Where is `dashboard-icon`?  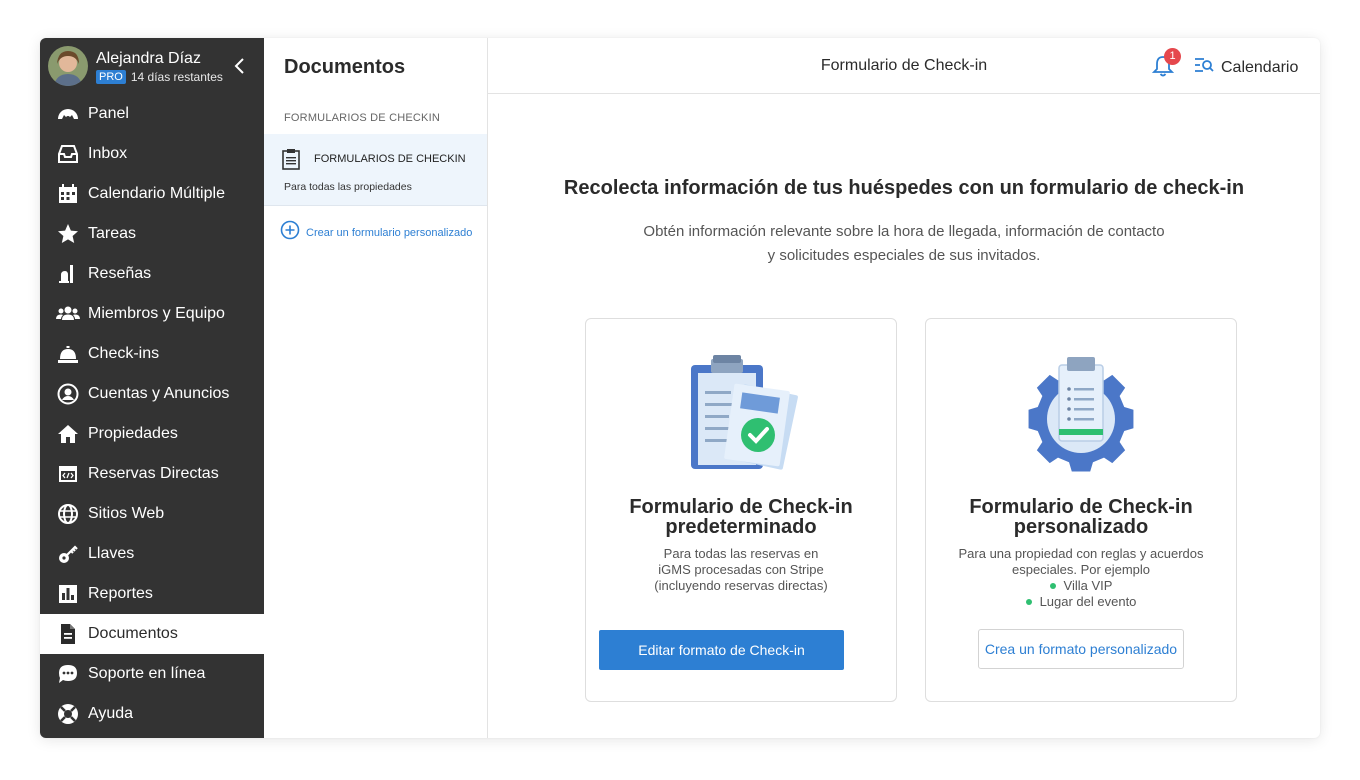
dashboard-icon is located at coordinates (68, 114).